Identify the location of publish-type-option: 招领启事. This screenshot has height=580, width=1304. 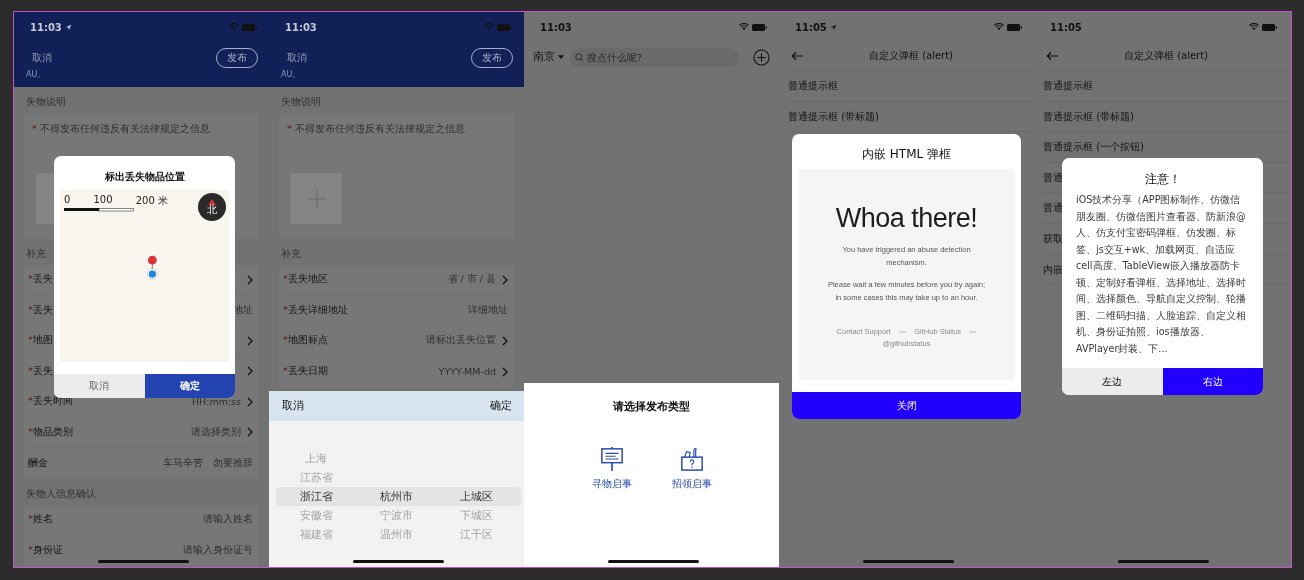
(691, 468).